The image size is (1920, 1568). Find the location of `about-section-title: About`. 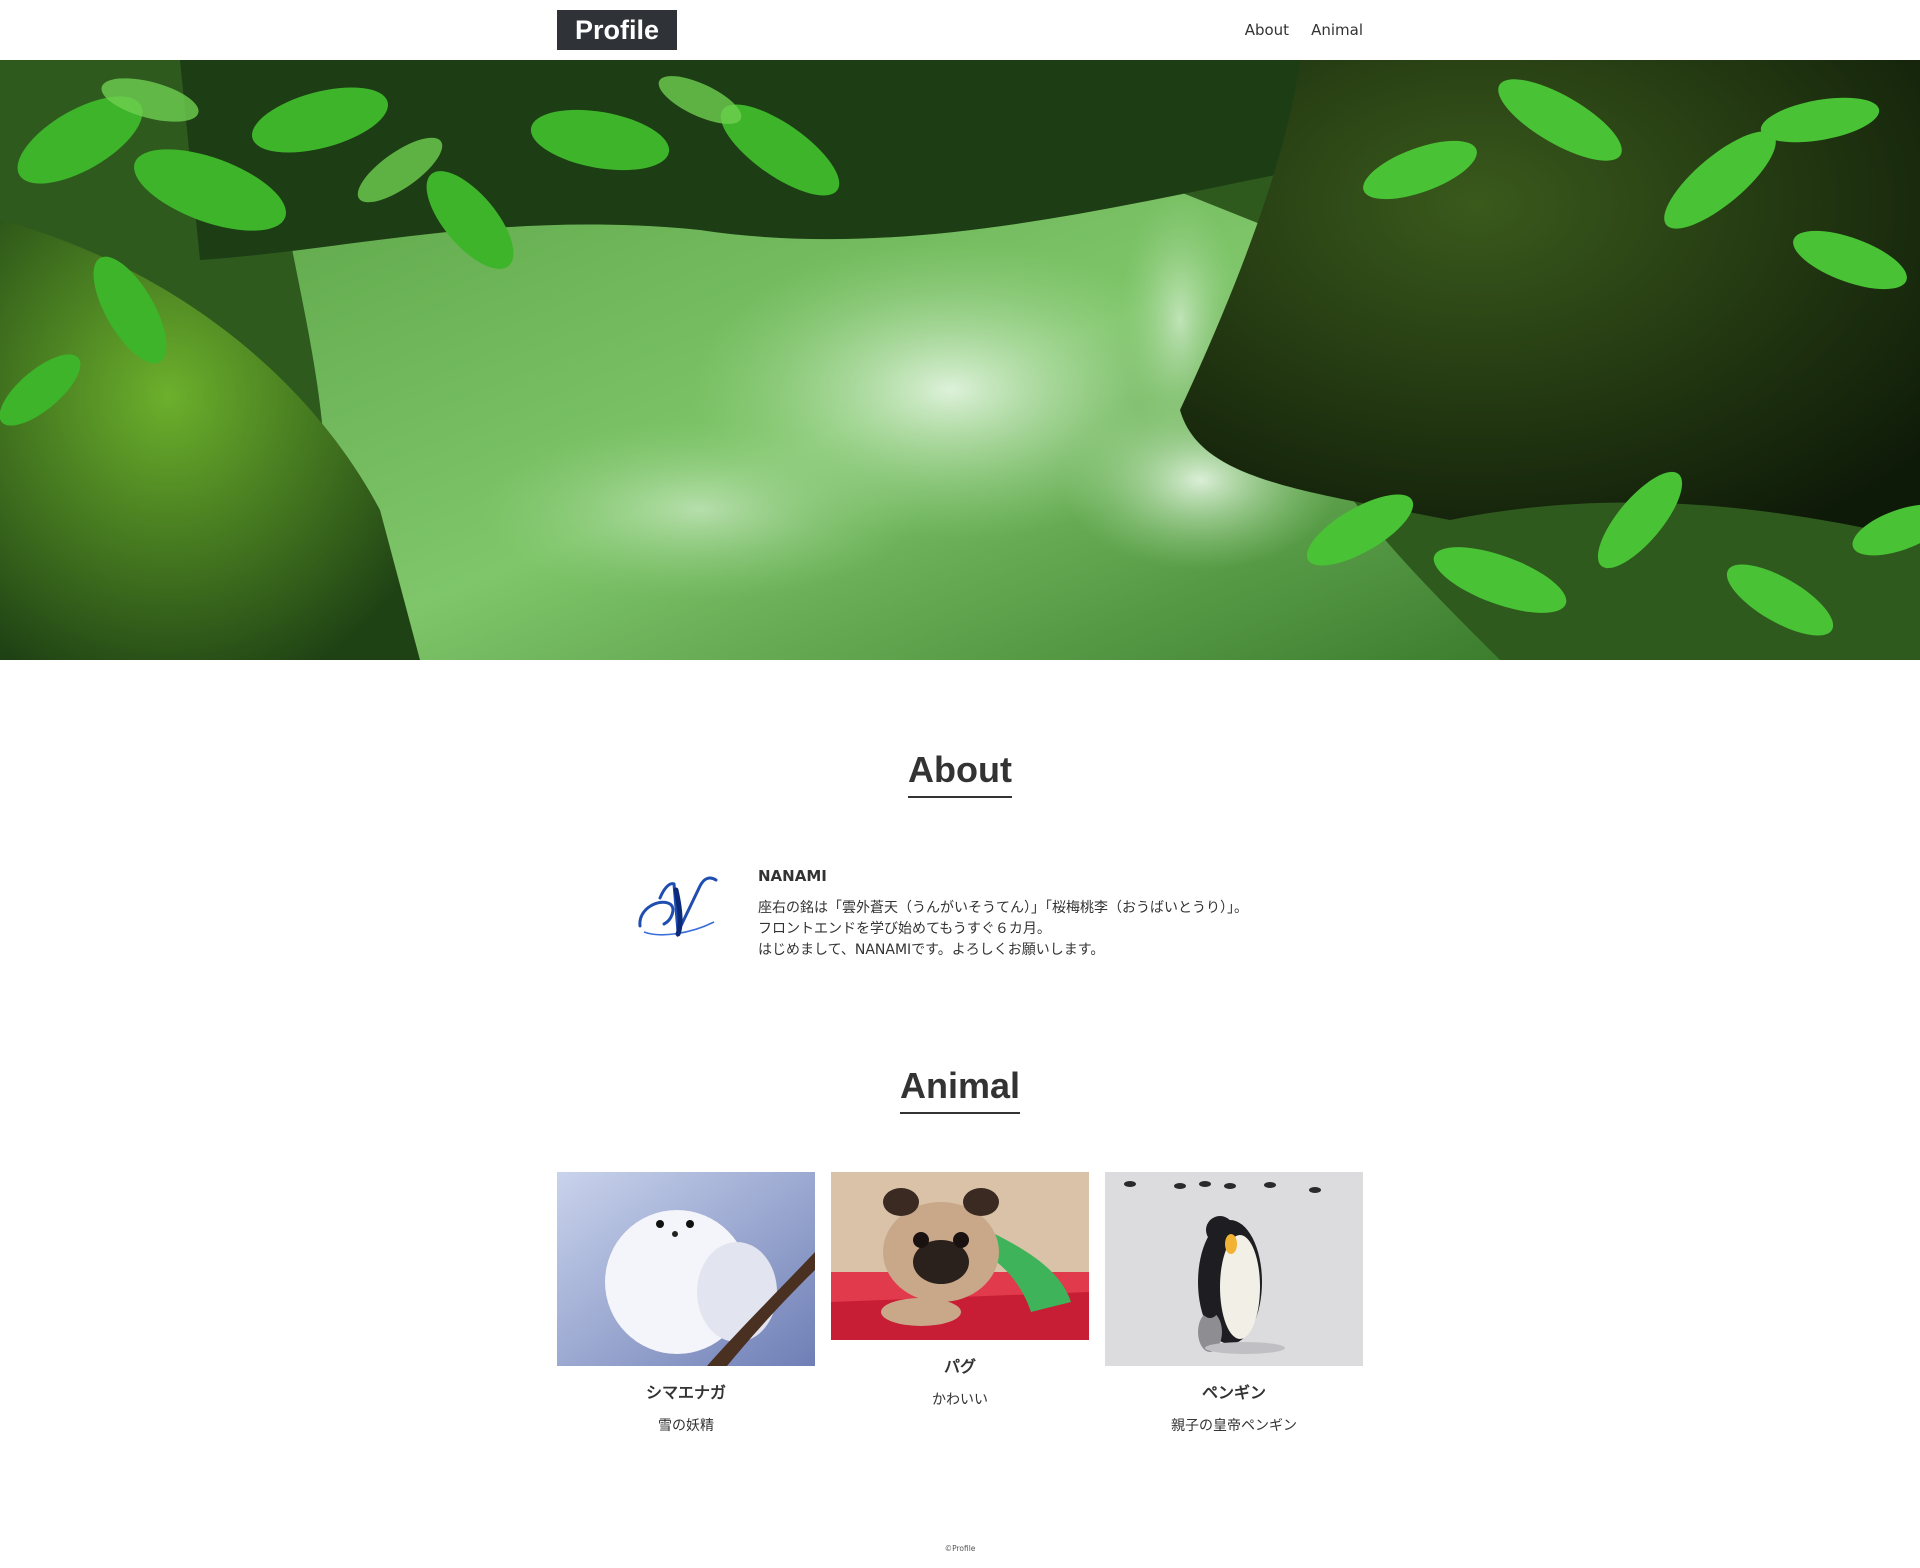

about-section-title: About is located at coordinates (960, 773).